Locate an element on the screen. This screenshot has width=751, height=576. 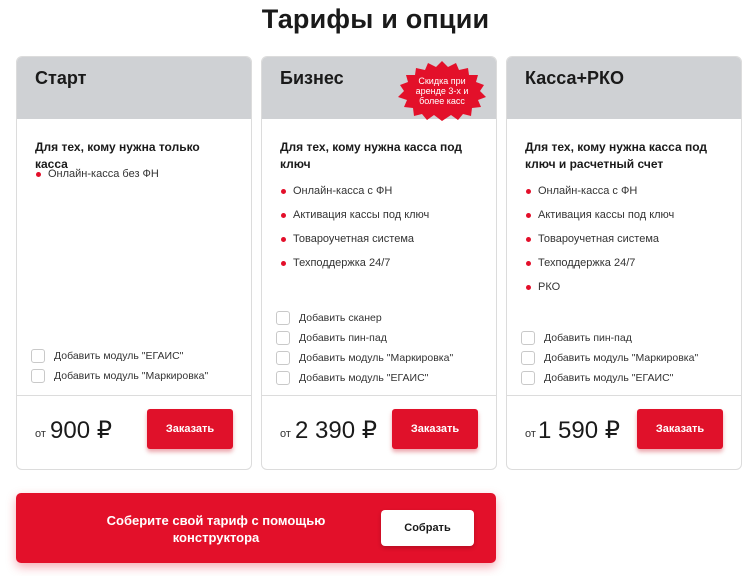
feature-item: Онлайн-касса без ФН is located at coordinates (97, 180).